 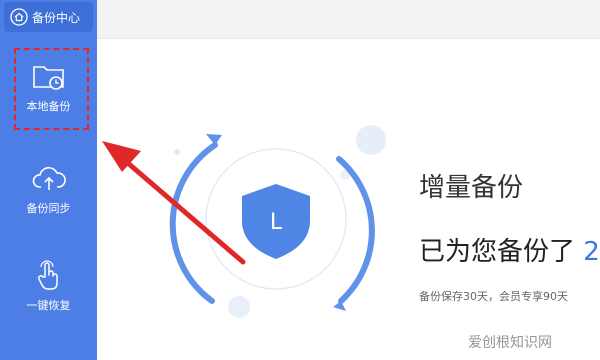 What do you see at coordinates (51, 89) in the screenshot?
I see `selection-highlight-box` at bounding box center [51, 89].